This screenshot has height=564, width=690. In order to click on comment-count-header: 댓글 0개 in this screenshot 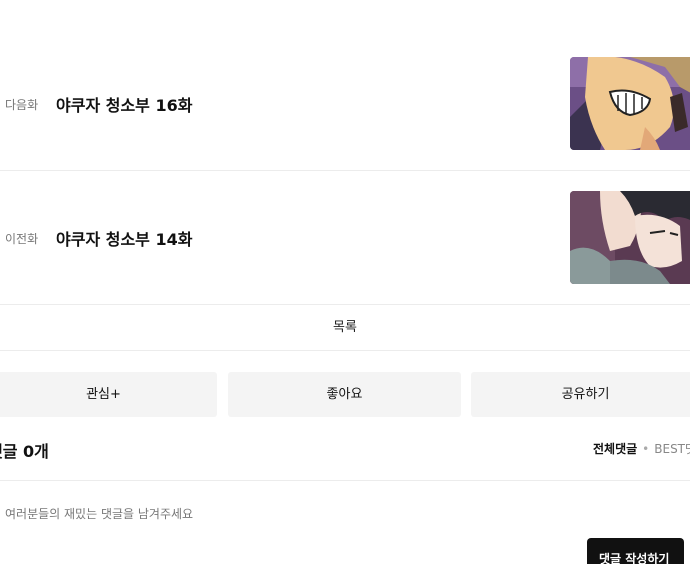, I will do `click(24, 451)`.